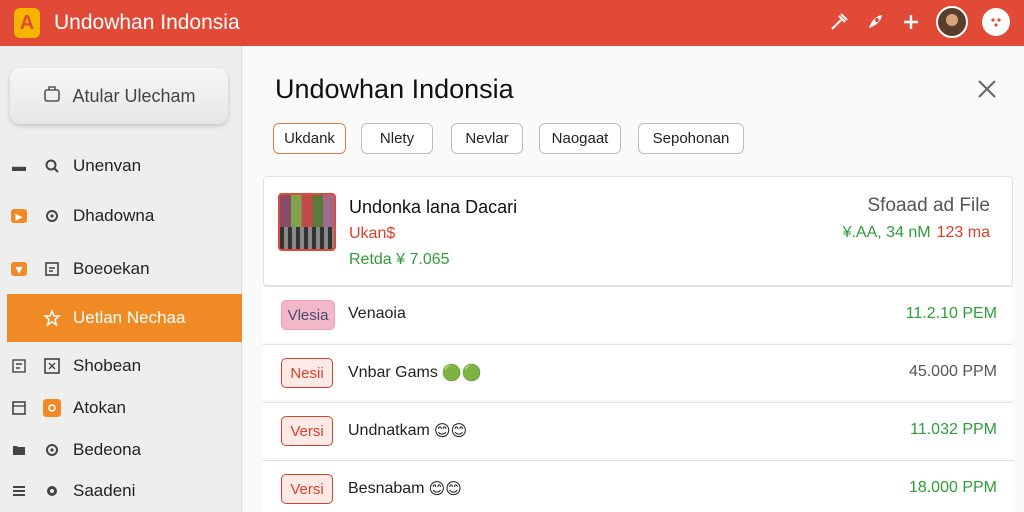 This screenshot has height=512, width=1024. Describe the element at coordinates (487, 138) in the screenshot. I see `tab-nevlar: Nevlar` at that location.